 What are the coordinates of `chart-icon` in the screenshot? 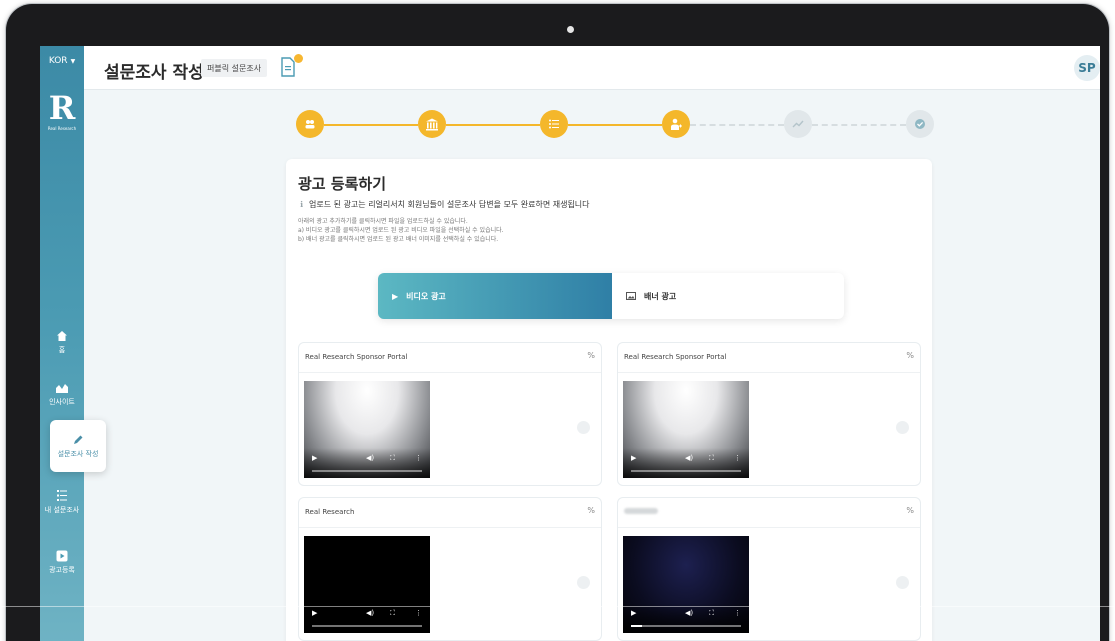 It's located at (62, 388).